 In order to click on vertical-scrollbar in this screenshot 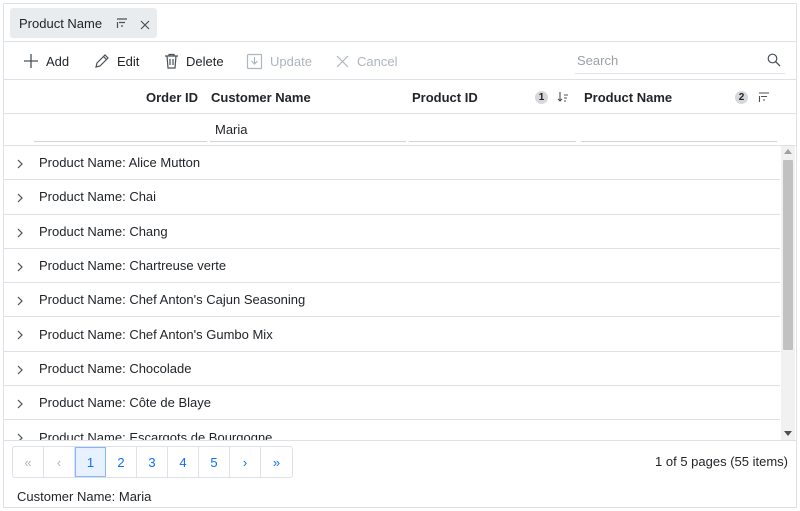, I will do `click(788, 293)`.